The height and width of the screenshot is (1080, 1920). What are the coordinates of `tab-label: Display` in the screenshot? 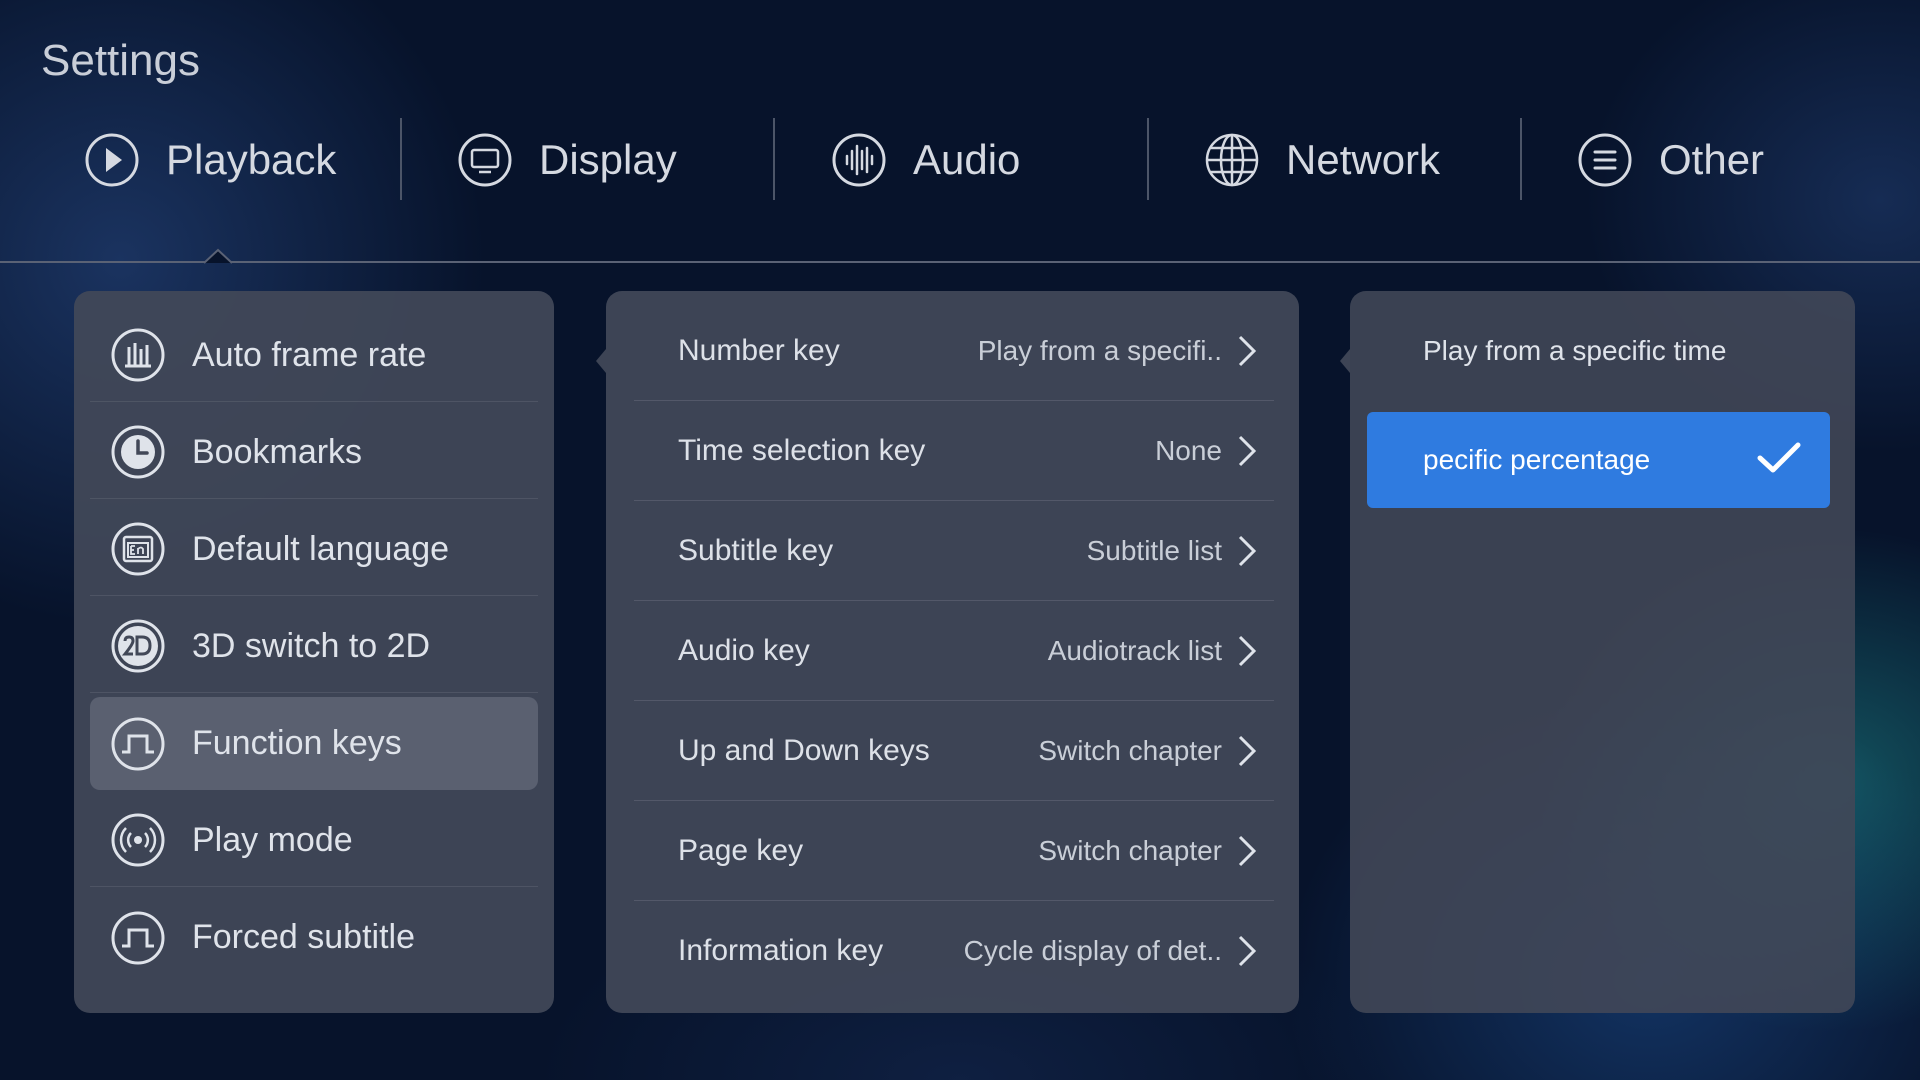 It's located at (608, 159).